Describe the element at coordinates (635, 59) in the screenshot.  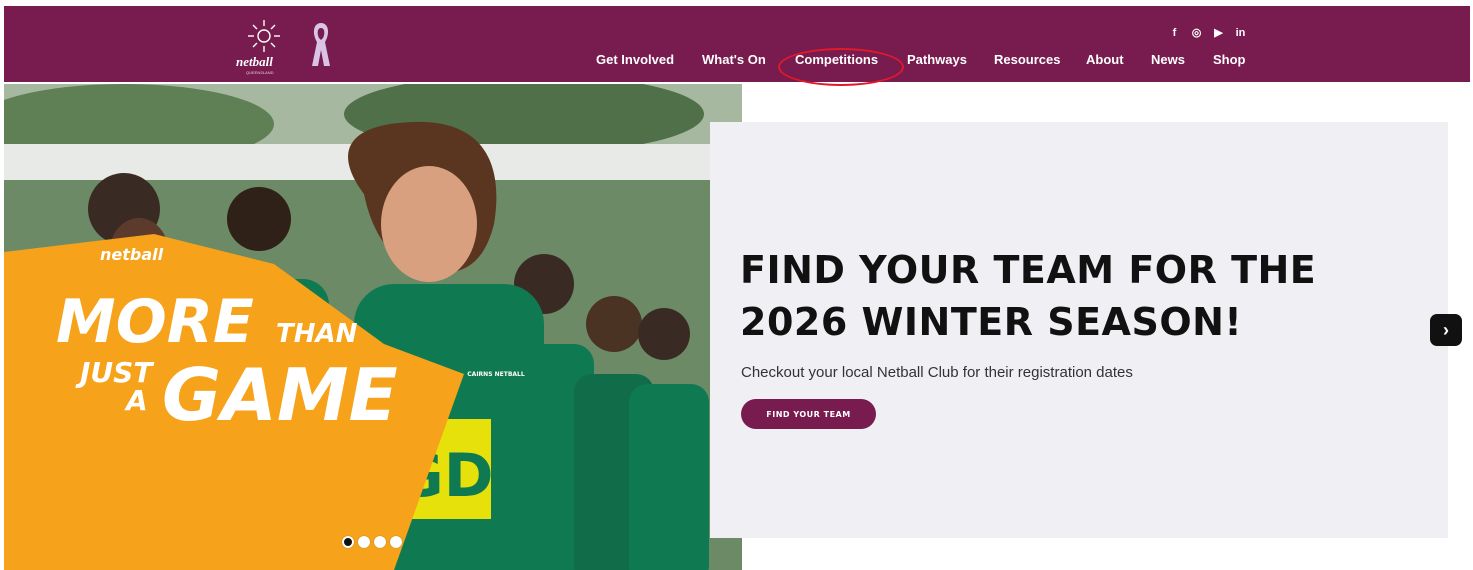
I see `nav-get-involved: Get Involved` at that location.